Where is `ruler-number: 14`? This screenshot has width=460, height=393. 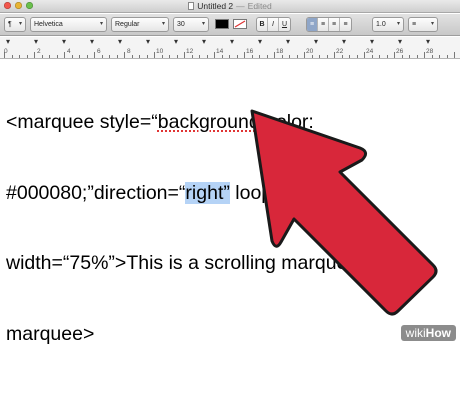
ruler-number: 14 is located at coordinates (220, 51).